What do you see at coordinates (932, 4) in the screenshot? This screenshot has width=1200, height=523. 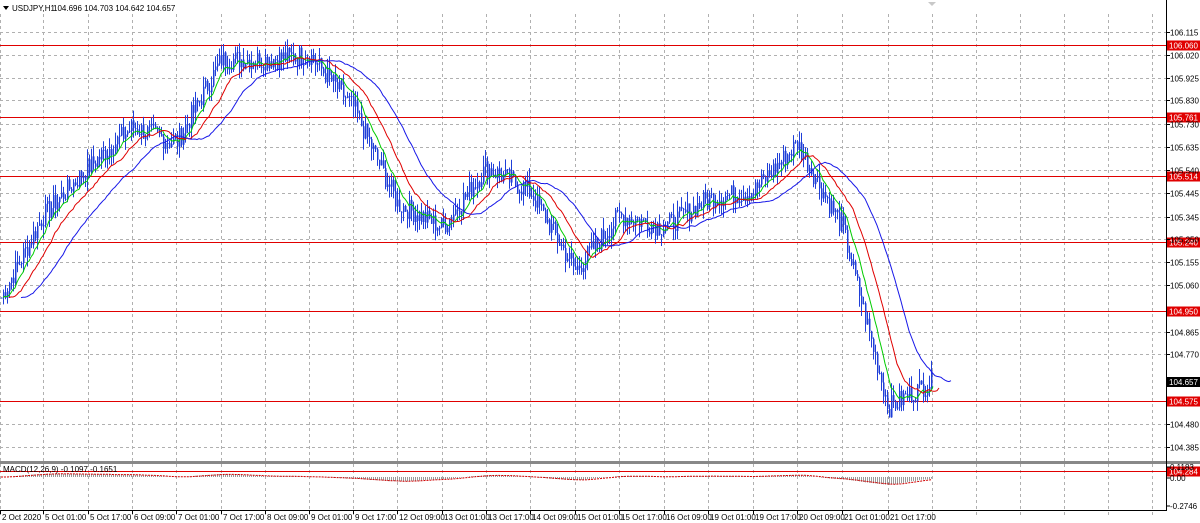 I see `chart-shift-icon` at bounding box center [932, 4].